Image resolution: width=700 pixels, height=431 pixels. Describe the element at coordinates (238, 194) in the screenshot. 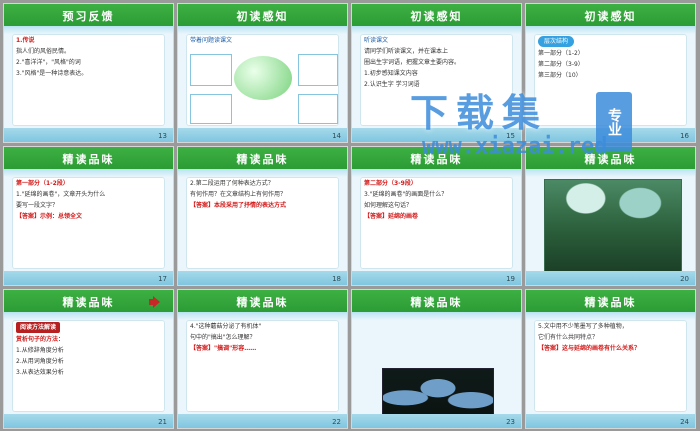

I see `slide-text-line: 有何作用？在文章结构上有何作用？` at that location.